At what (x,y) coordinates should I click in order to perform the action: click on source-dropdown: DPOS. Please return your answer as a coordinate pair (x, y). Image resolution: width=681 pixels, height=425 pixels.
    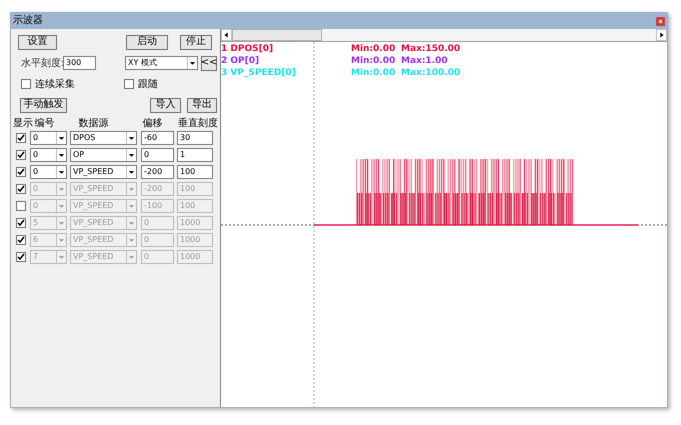
    Looking at the image, I should click on (103, 138).